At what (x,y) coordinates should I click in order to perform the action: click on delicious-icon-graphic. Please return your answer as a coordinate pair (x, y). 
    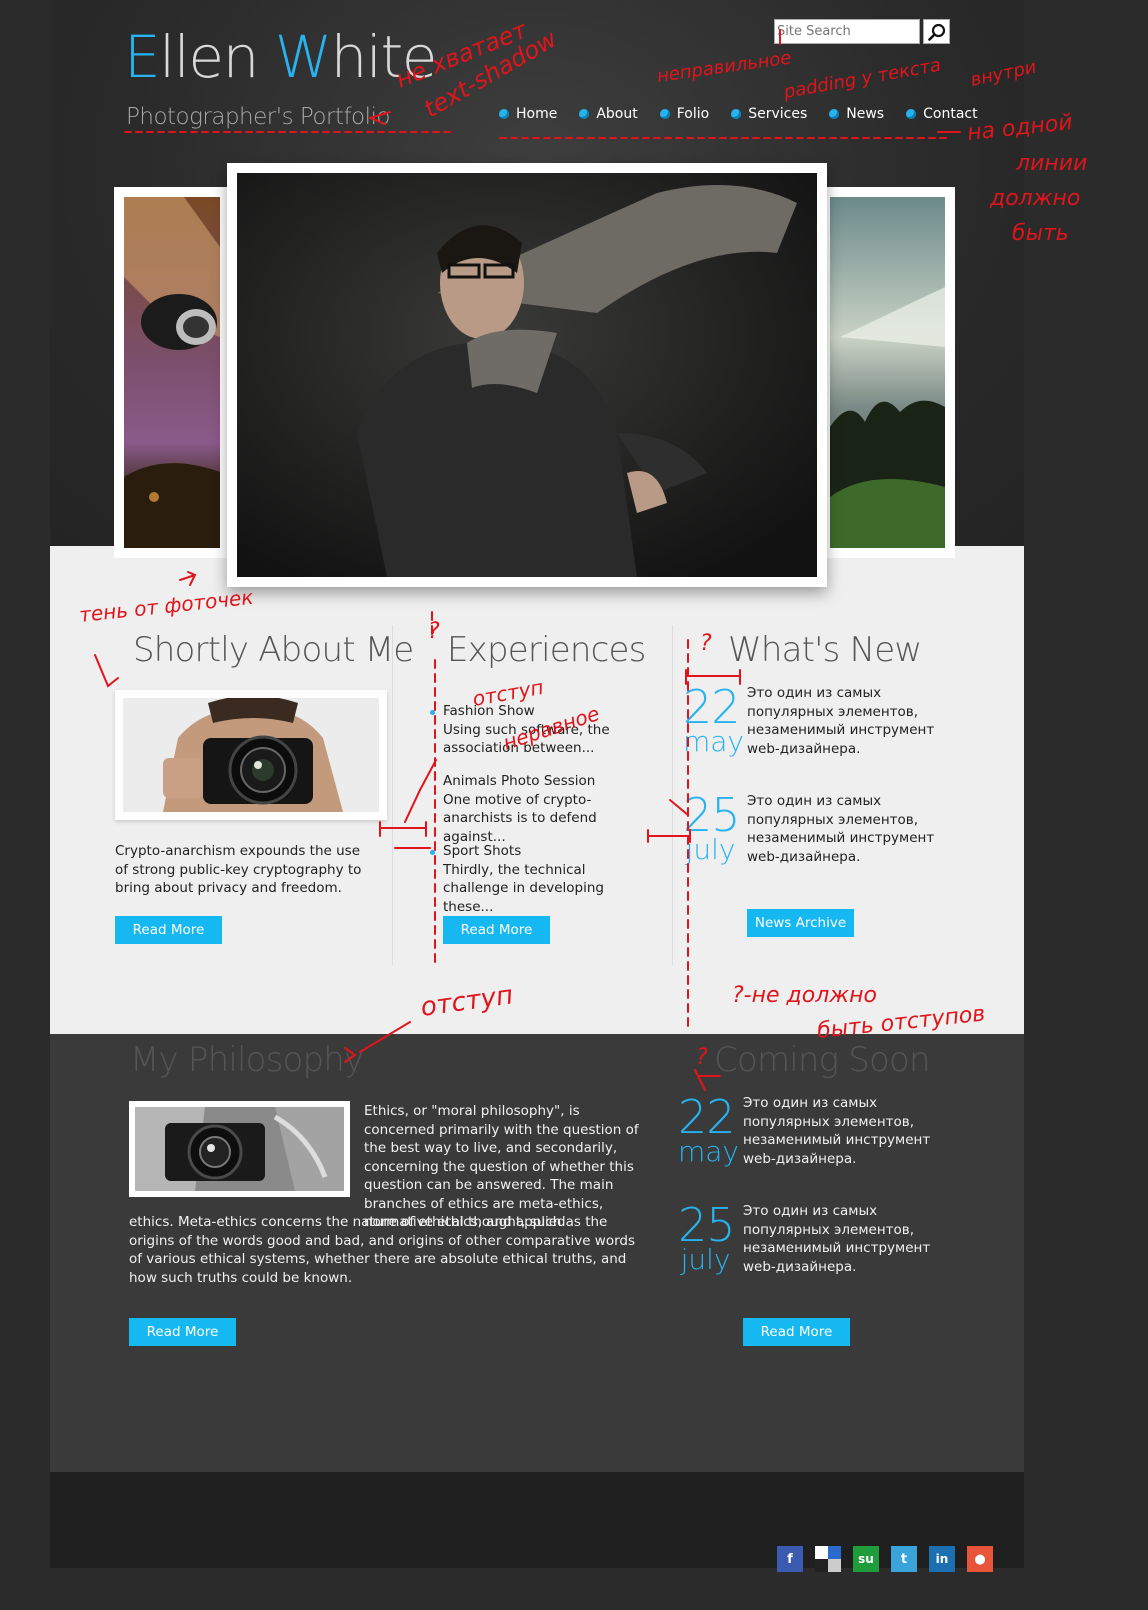
    Looking at the image, I should click on (828, 1559).